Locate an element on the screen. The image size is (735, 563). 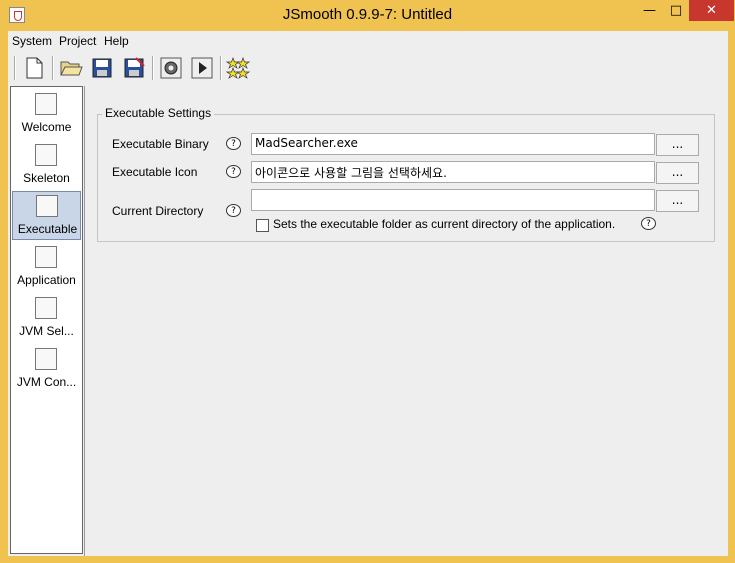
skeleton-icon is located at coordinates (46, 155).